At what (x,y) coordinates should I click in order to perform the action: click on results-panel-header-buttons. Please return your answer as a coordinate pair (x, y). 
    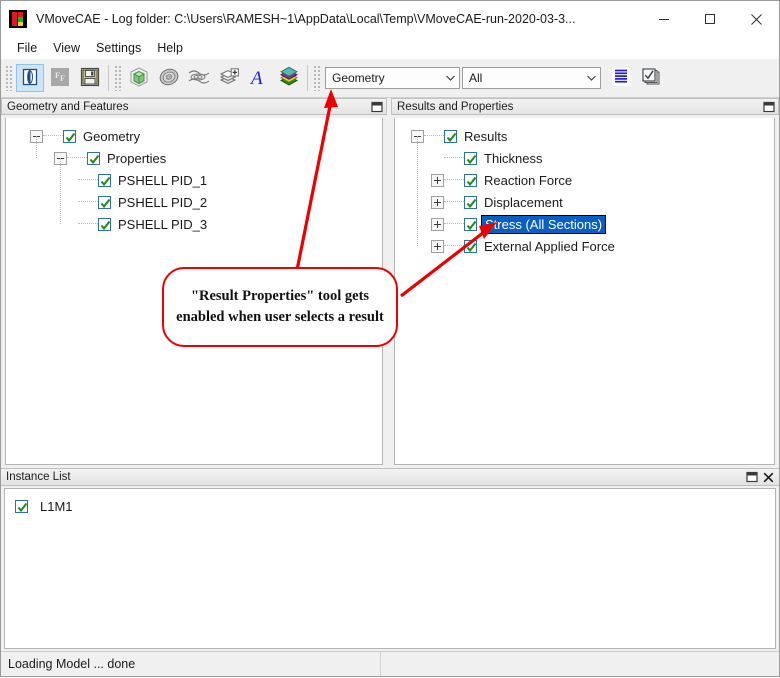
    Looking at the image, I should click on (768, 106).